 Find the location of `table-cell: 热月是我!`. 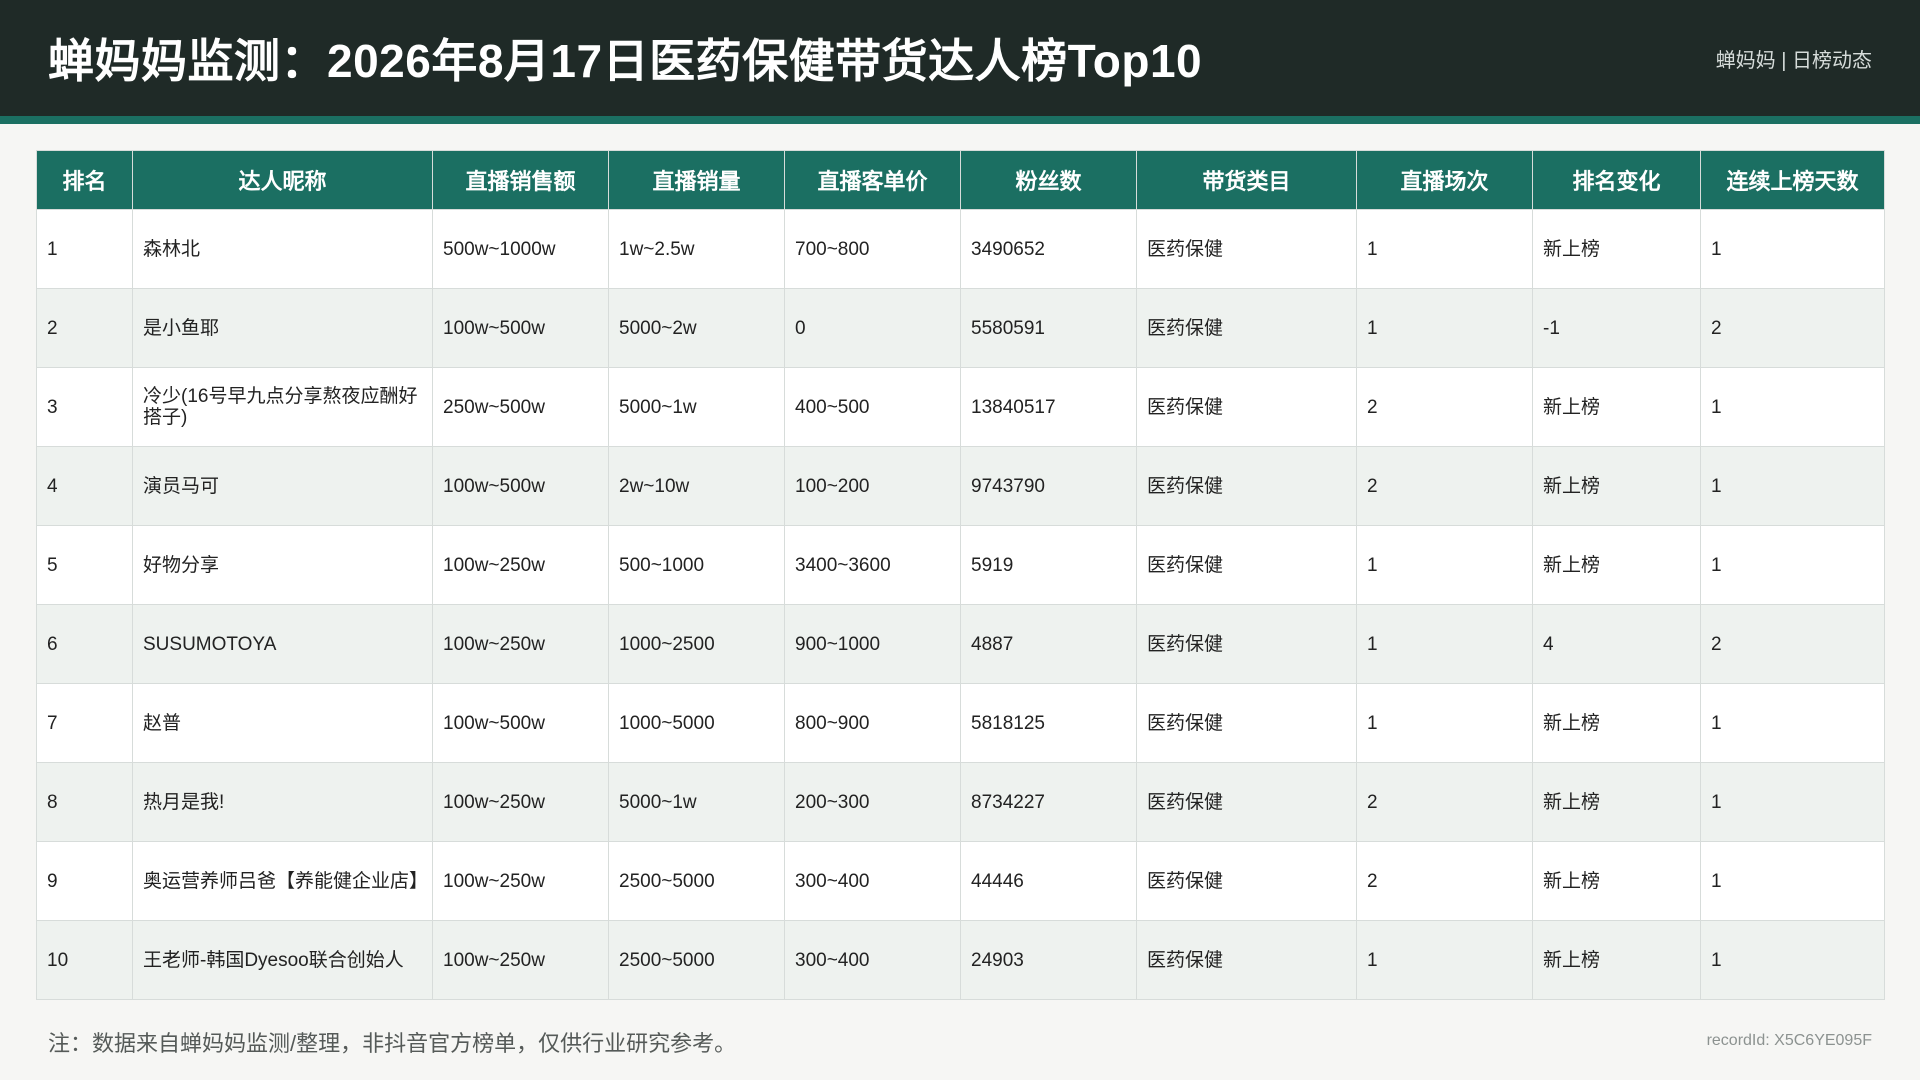

table-cell: 热月是我! is located at coordinates (282, 802).